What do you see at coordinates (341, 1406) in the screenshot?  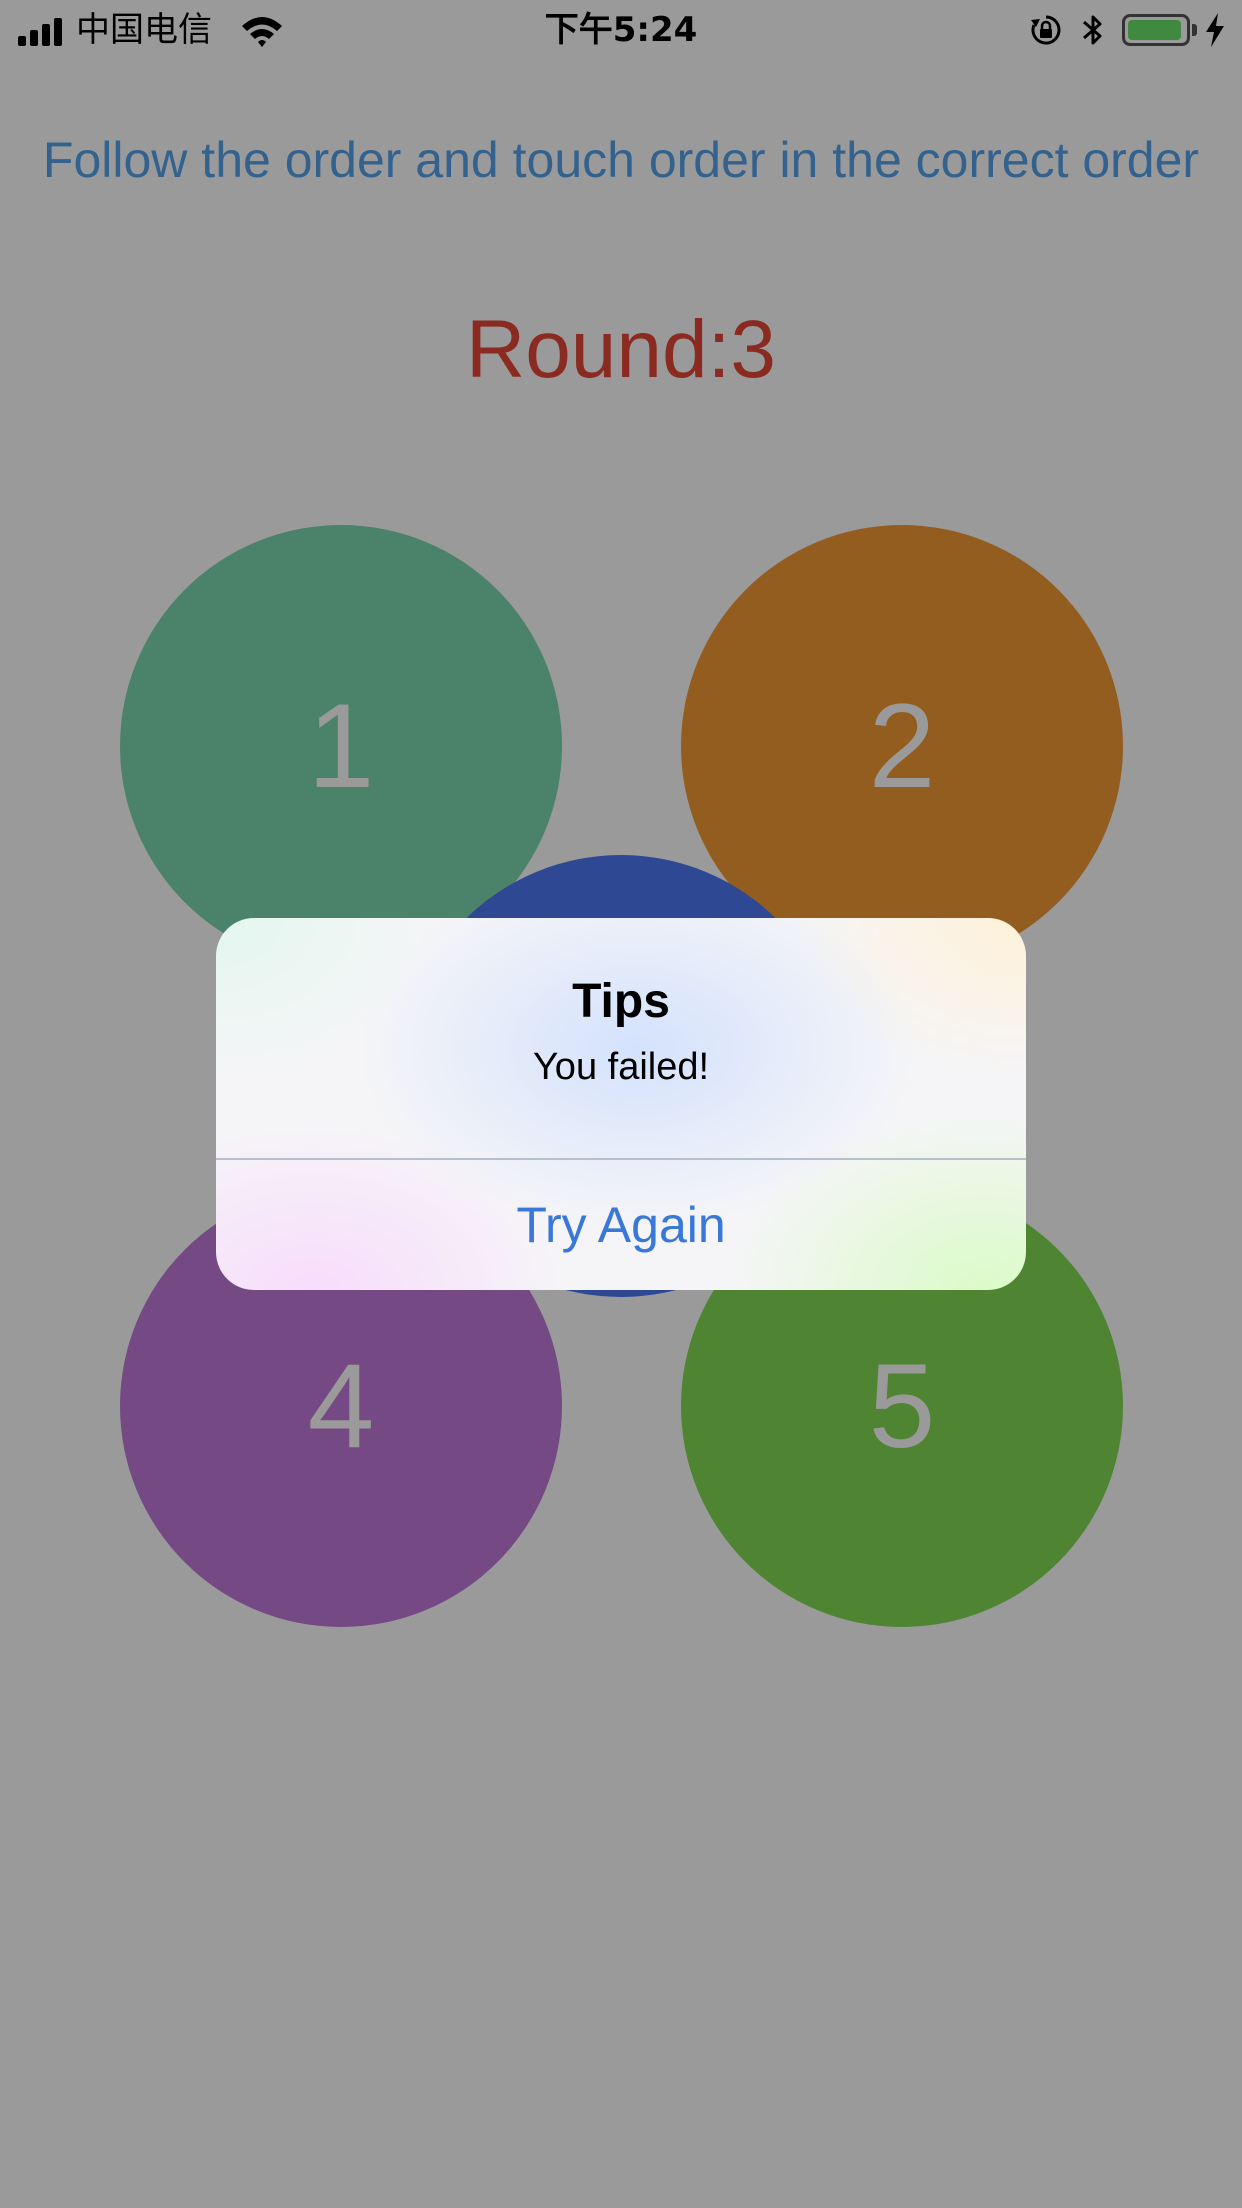 I see `circle-label: 4` at bounding box center [341, 1406].